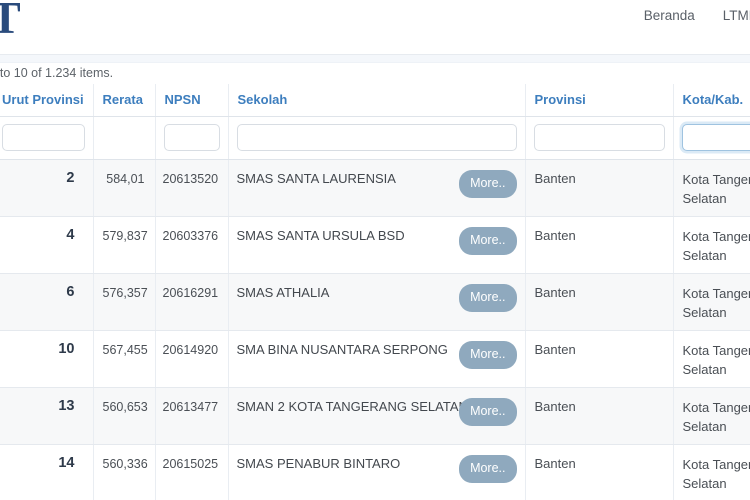 The image size is (750, 500). Describe the element at coordinates (192, 416) in the screenshot. I see `cell-npsn: 20613477` at that location.